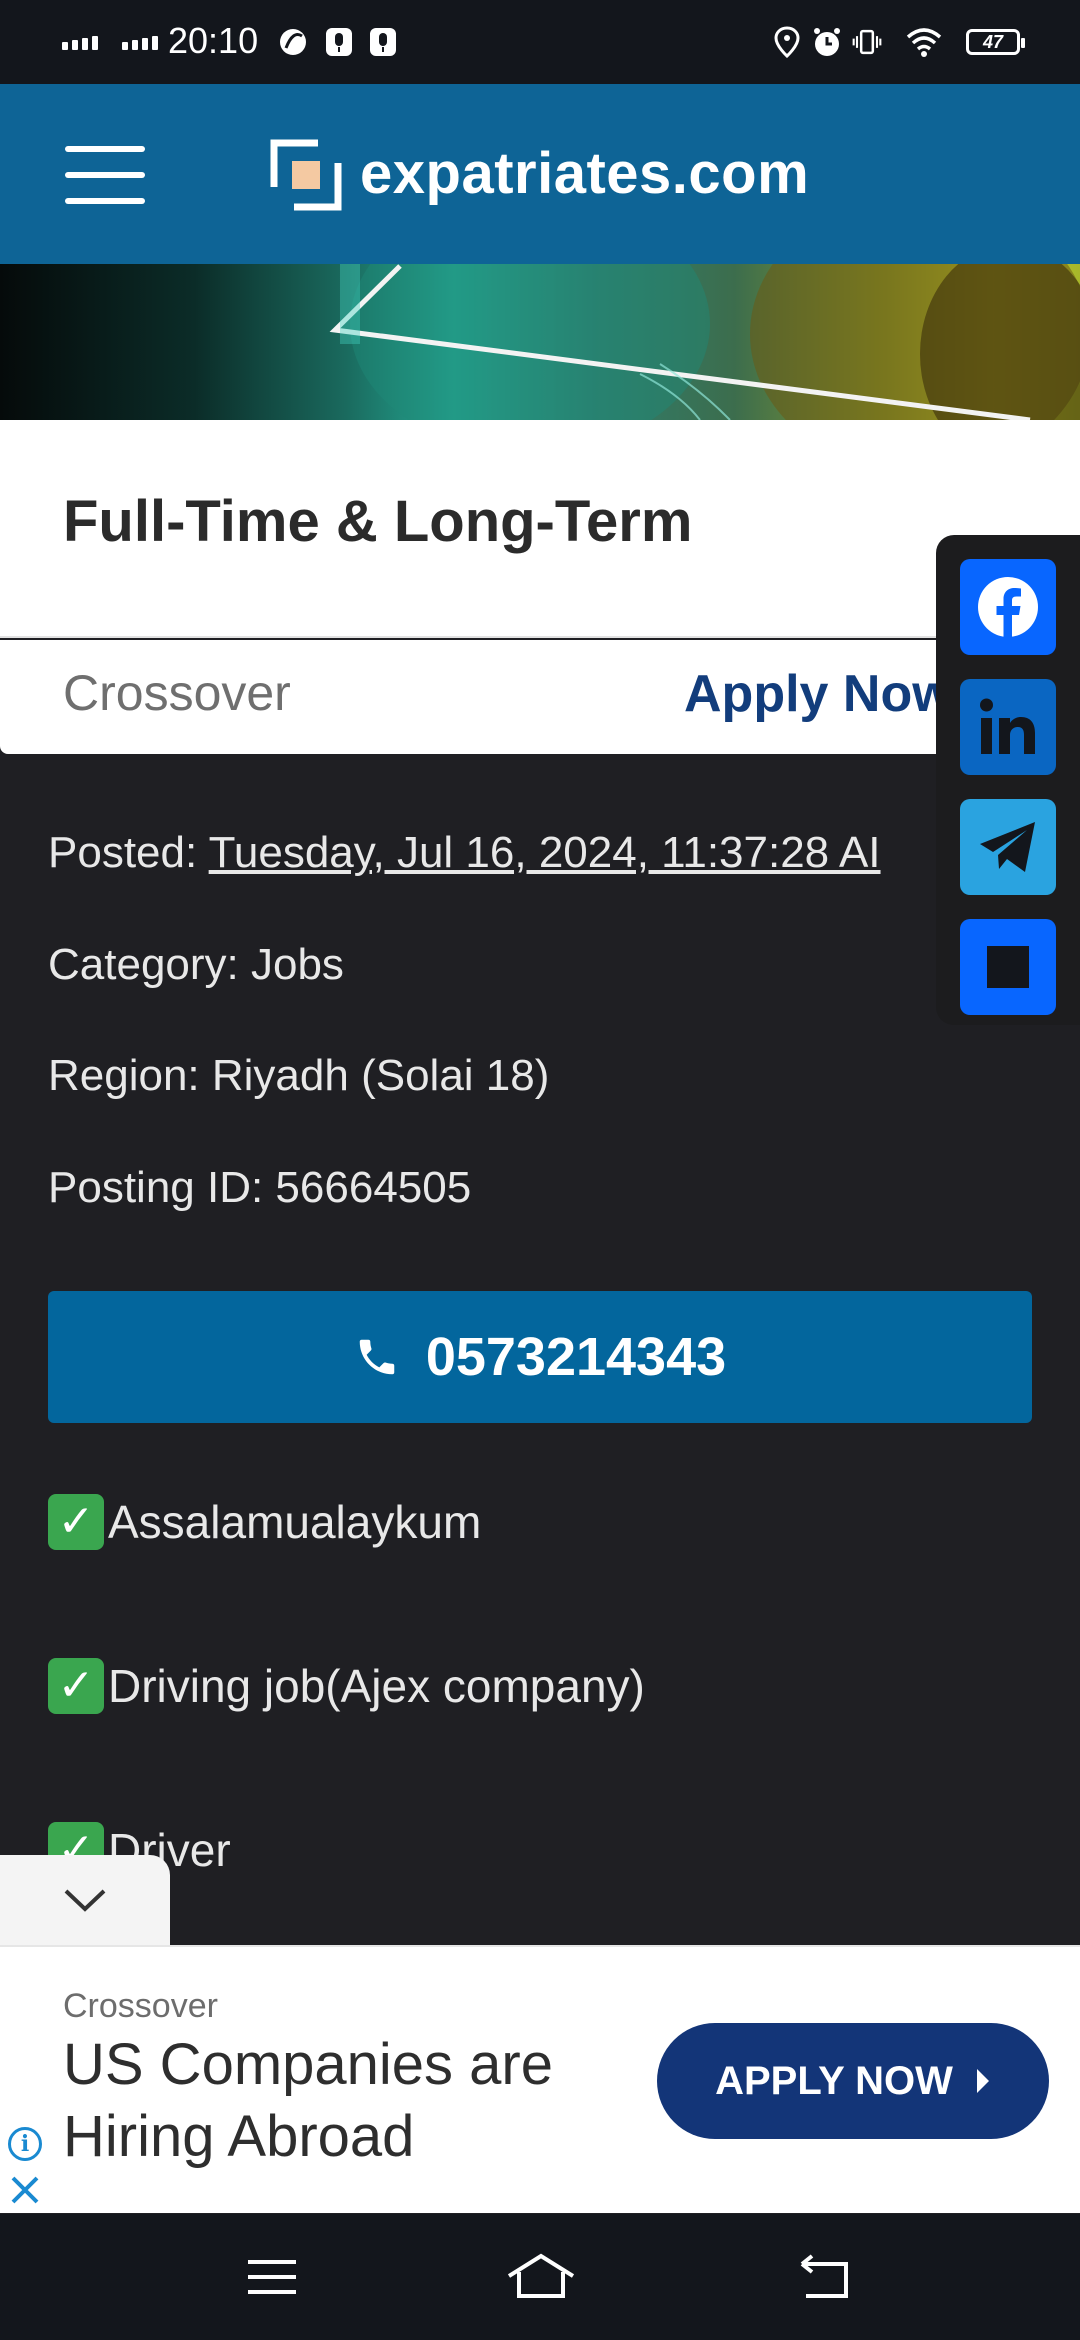 This screenshot has height=2340, width=1080. Describe the element at coordinates (545, 852) in the screenshot. I see `posted-date-link: Tuesday, Jul 16, 2024, 11:37:28 AI` at that location.